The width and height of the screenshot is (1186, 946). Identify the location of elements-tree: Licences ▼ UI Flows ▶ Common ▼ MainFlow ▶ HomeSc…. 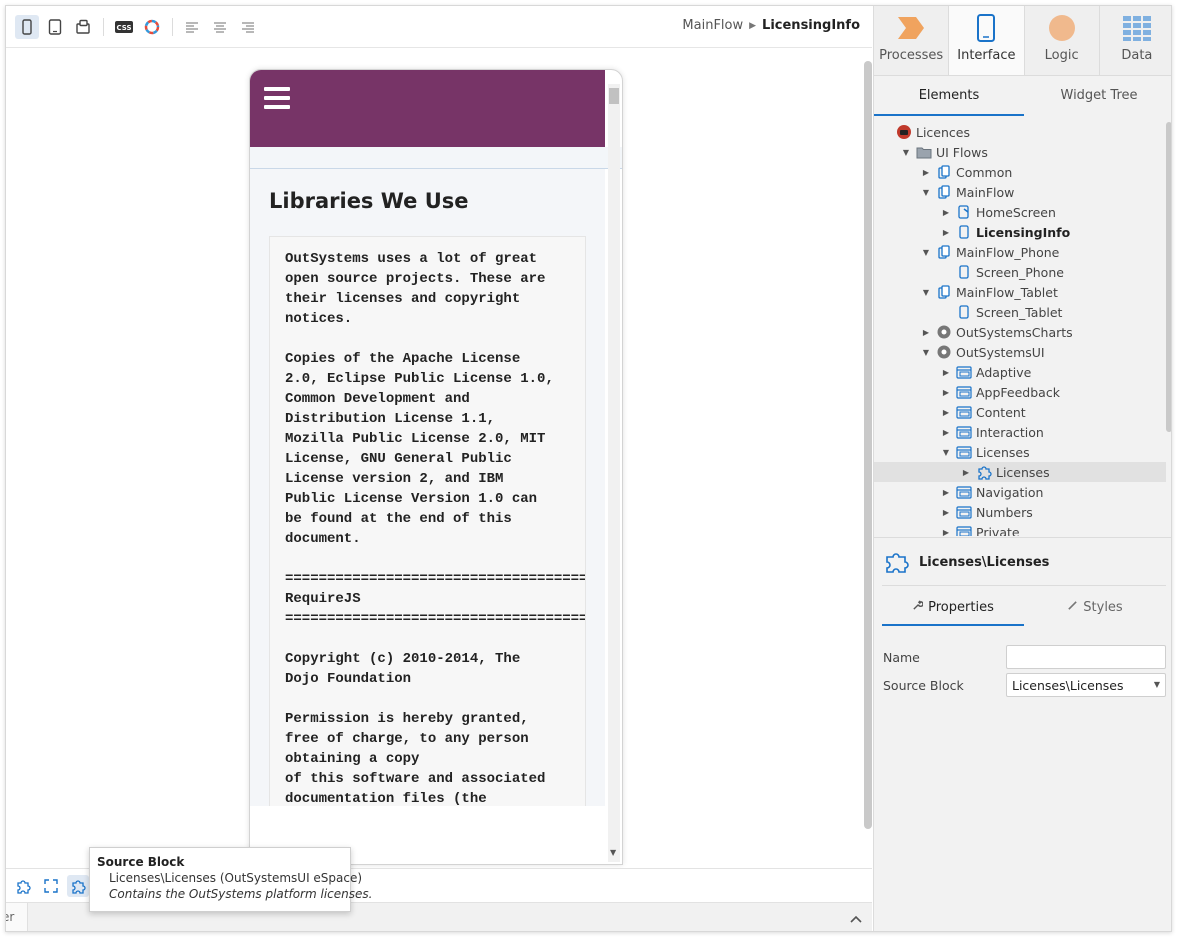
(1020, 329).